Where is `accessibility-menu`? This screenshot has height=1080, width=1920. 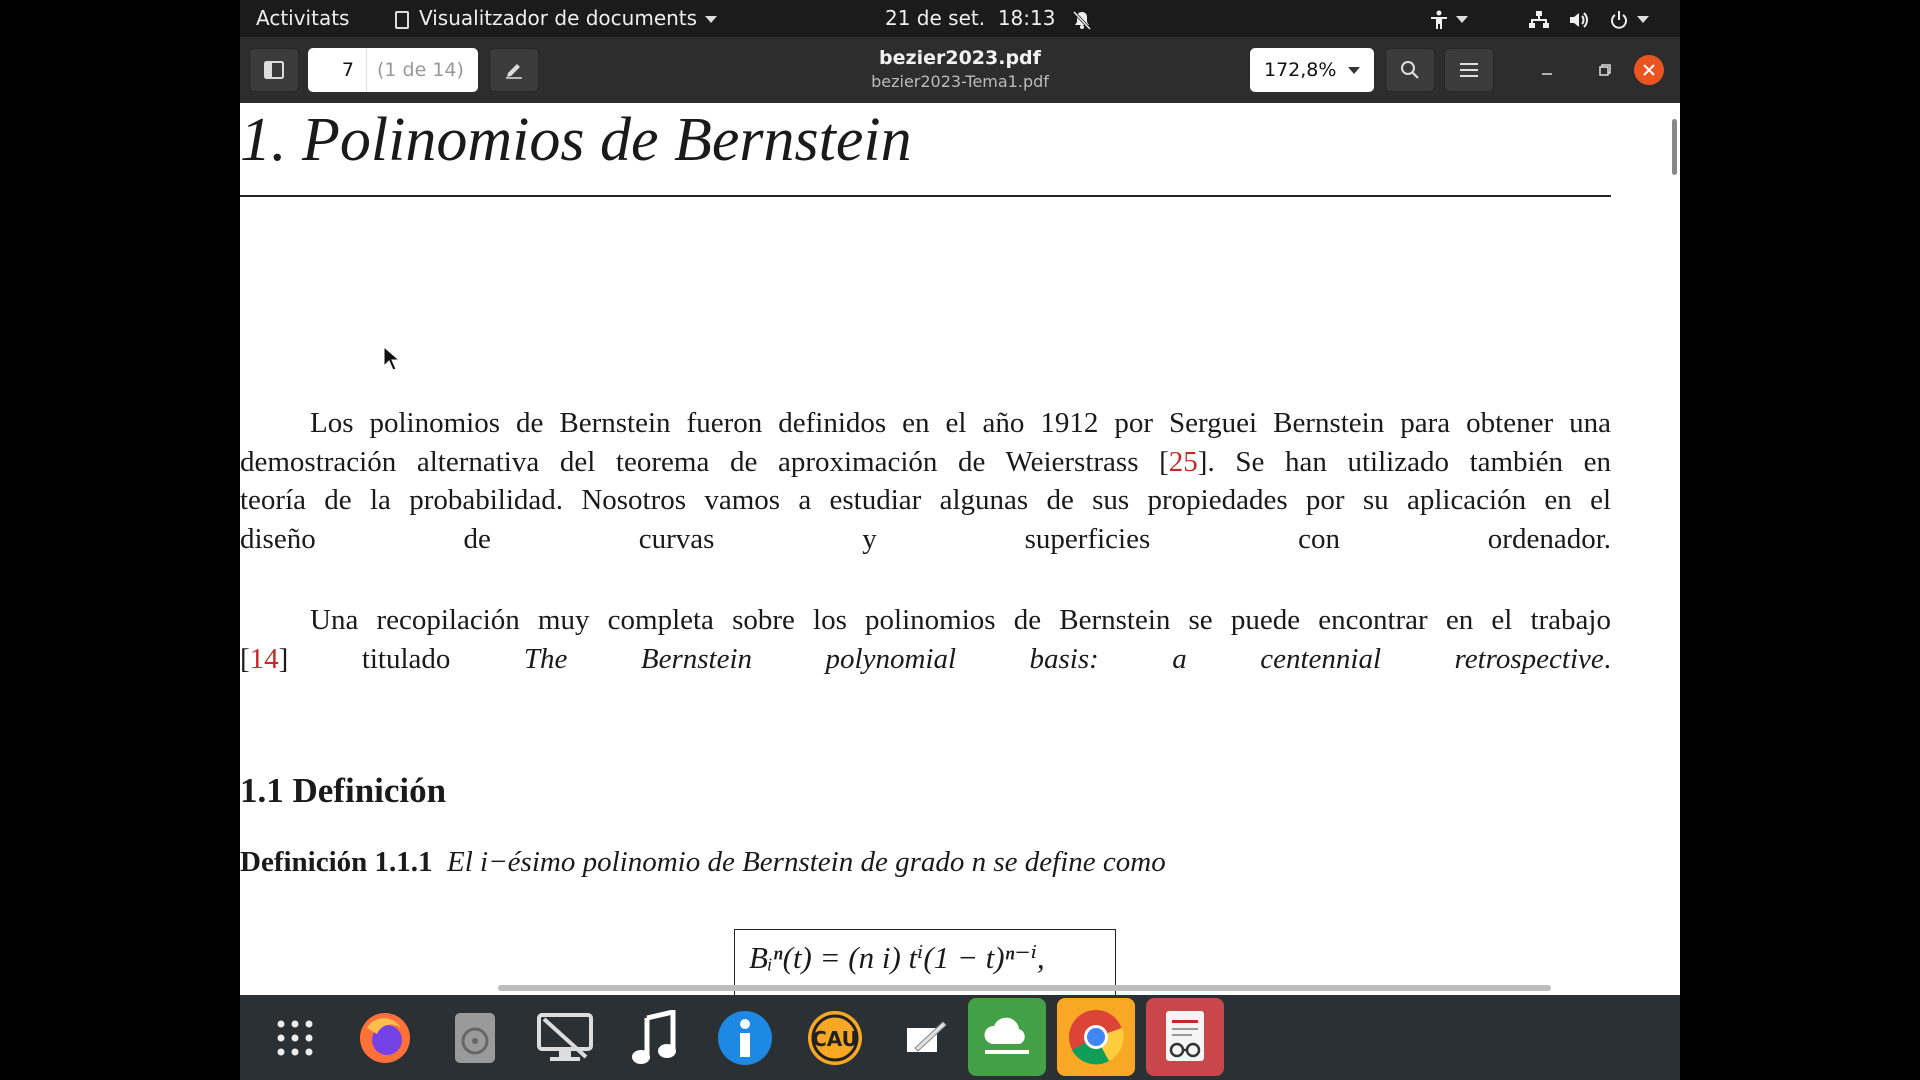 accessibility-menu is located at coordinates (1449, 18).